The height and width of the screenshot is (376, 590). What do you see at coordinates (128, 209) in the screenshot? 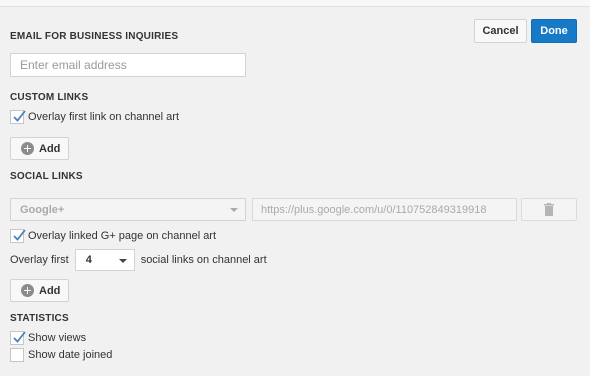
I see `social-network-select: Google+` at bounding box center [128, 209].